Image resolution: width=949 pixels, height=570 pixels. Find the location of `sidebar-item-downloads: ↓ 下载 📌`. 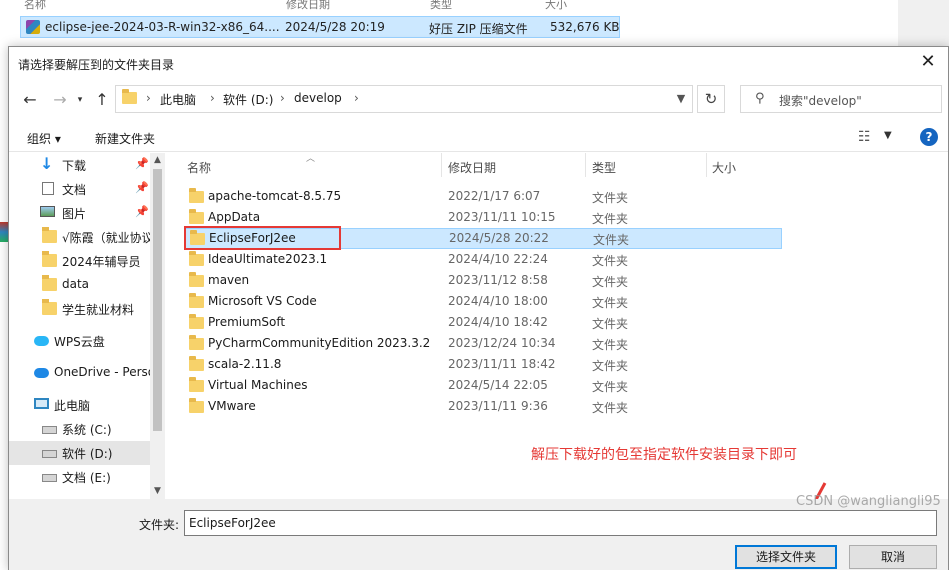

sidebar-item-downloads: ↓ 下载 📌 is located at coordinates (79, 165).